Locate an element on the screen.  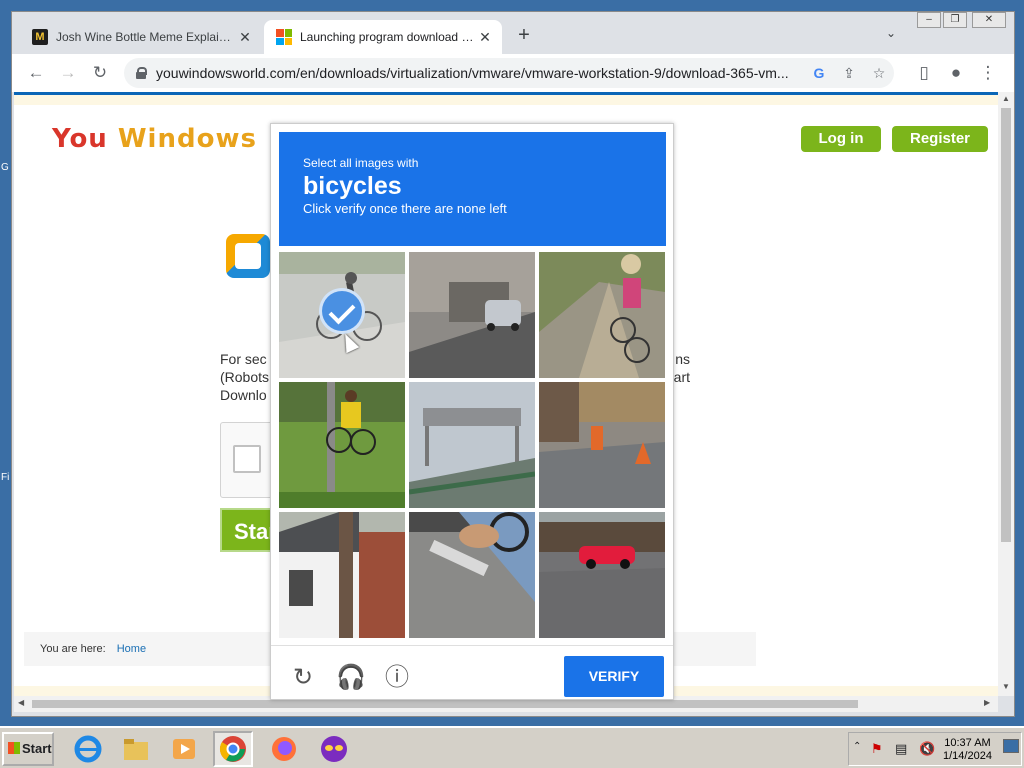
clock-time: 10:37 AM is located at coordinates (967, 743).